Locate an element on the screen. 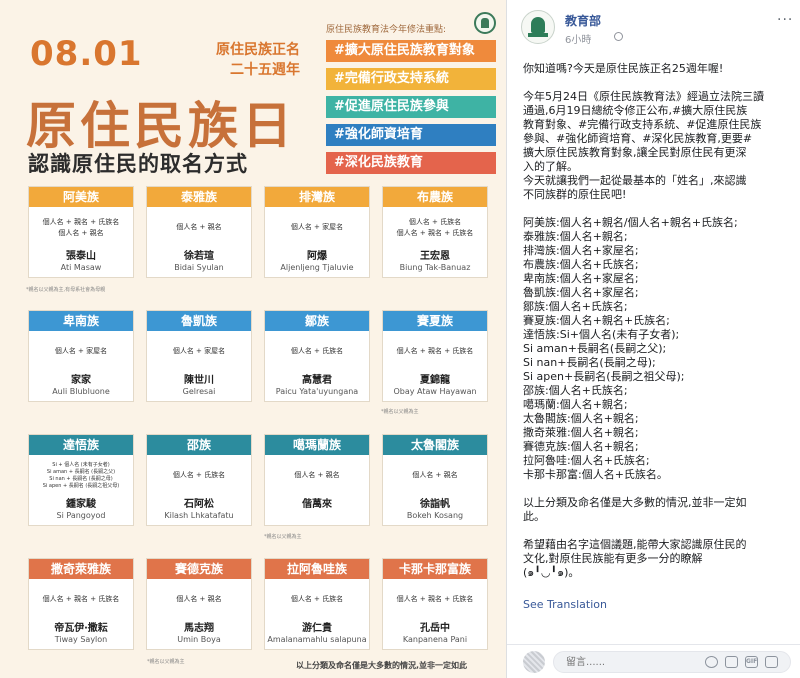 The height and width of the screenshot is (678, 800). naming-rule-line: 個人名 + 家屋名 is located at coordinates (81, 351).